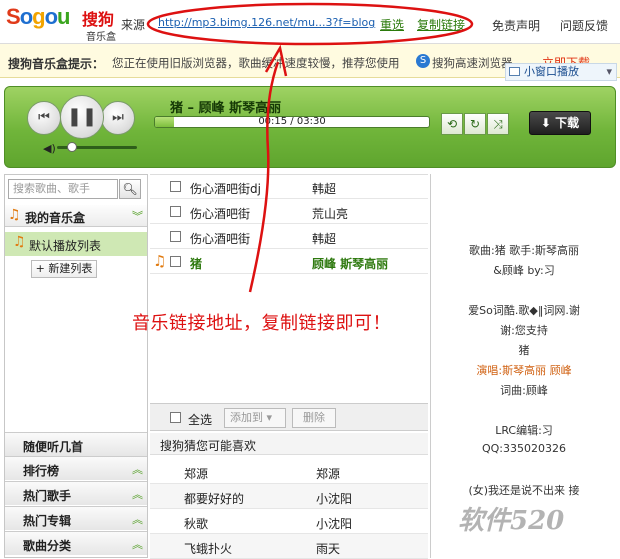 This screenshot has width=620, height=559. What do you see at coordinates (226, 108) in the screenshot?
I see `now-playing-title: 猪 – 顾峰 斯琴高丽` at bounding box center [226, 108].